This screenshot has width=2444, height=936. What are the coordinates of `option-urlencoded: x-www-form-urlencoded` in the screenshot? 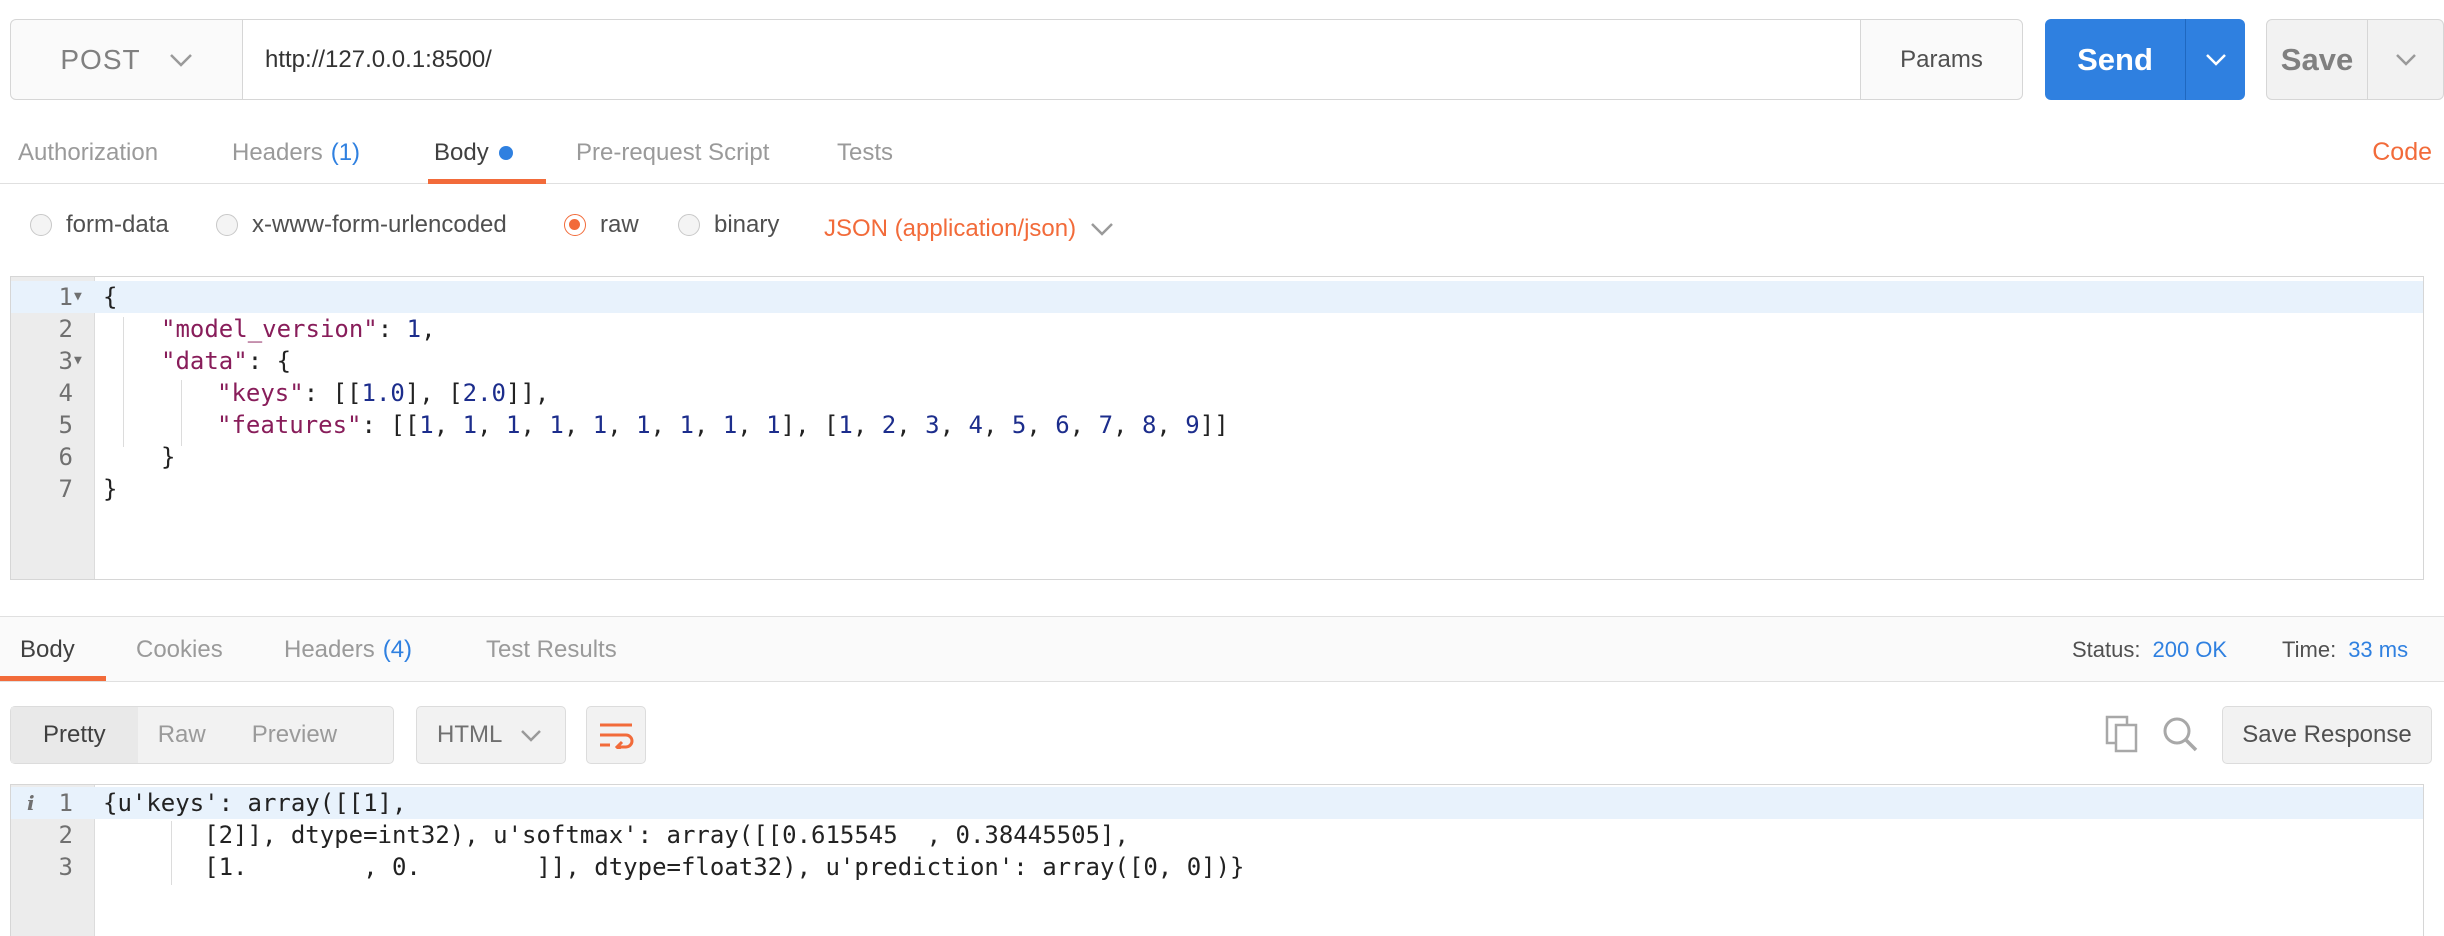 It's located at (361, 225).